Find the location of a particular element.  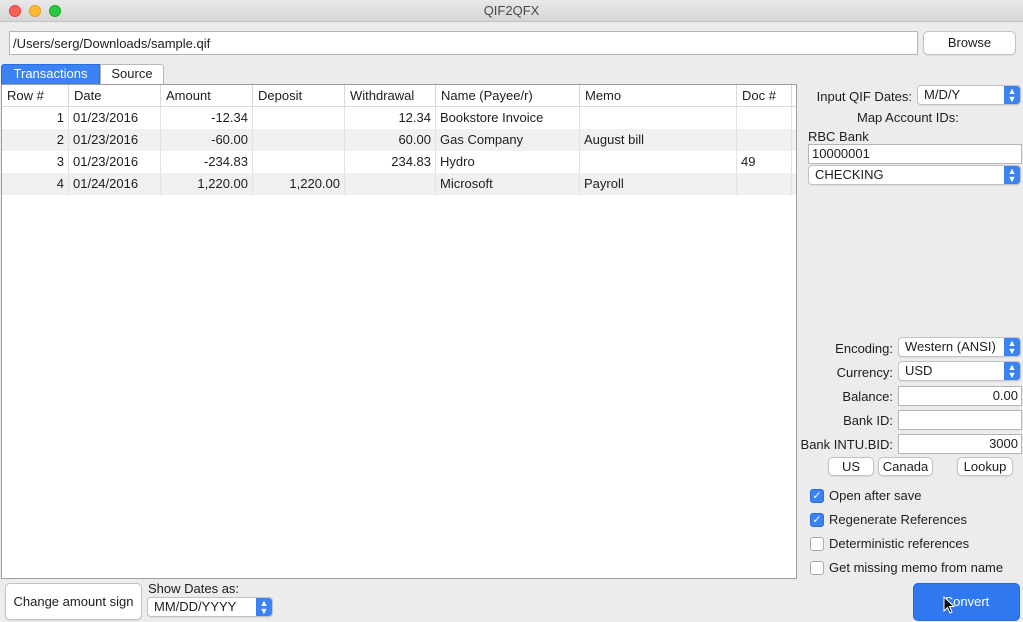

input-dates-label: Input QIF Dates: is located at coordinates (864, 96).